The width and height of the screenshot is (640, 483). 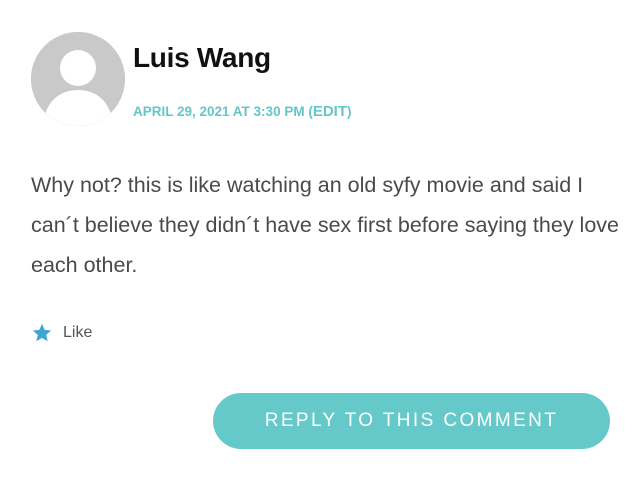 I want to click on star-icon, so click(x=42, y=332).